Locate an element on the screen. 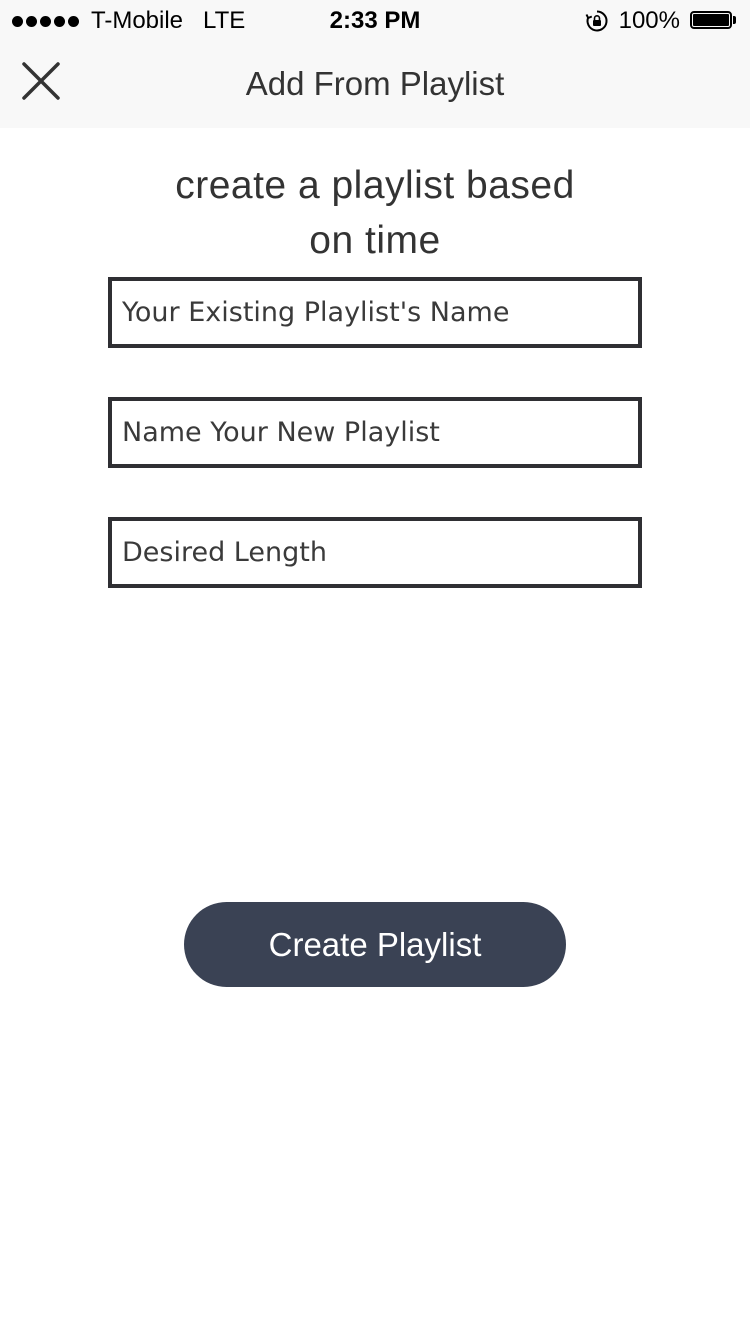 The height and width of the screenshot is (1334, 750). status-right: 100% is located at coordinates (661, 21).